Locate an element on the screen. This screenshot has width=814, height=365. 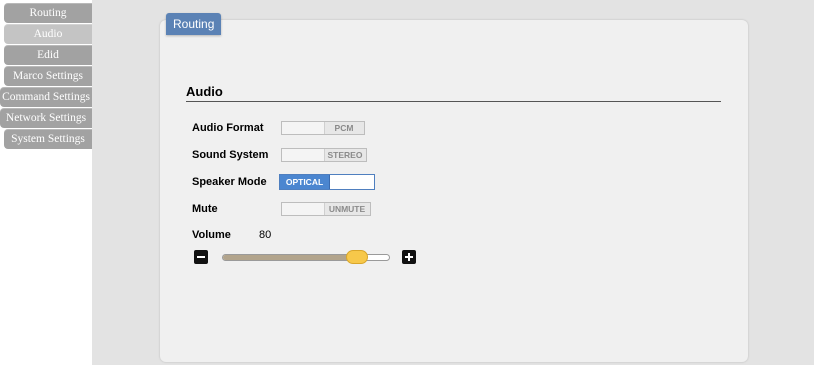
plus-icon is located at coordinates (409, 257).